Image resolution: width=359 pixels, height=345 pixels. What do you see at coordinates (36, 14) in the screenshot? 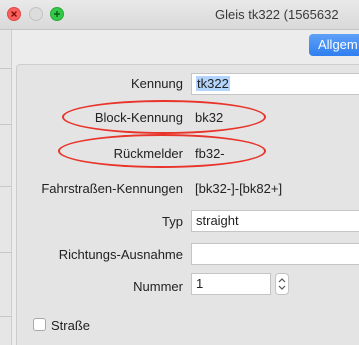
I see `minimize-window-button` at bounding box center [36, 14].